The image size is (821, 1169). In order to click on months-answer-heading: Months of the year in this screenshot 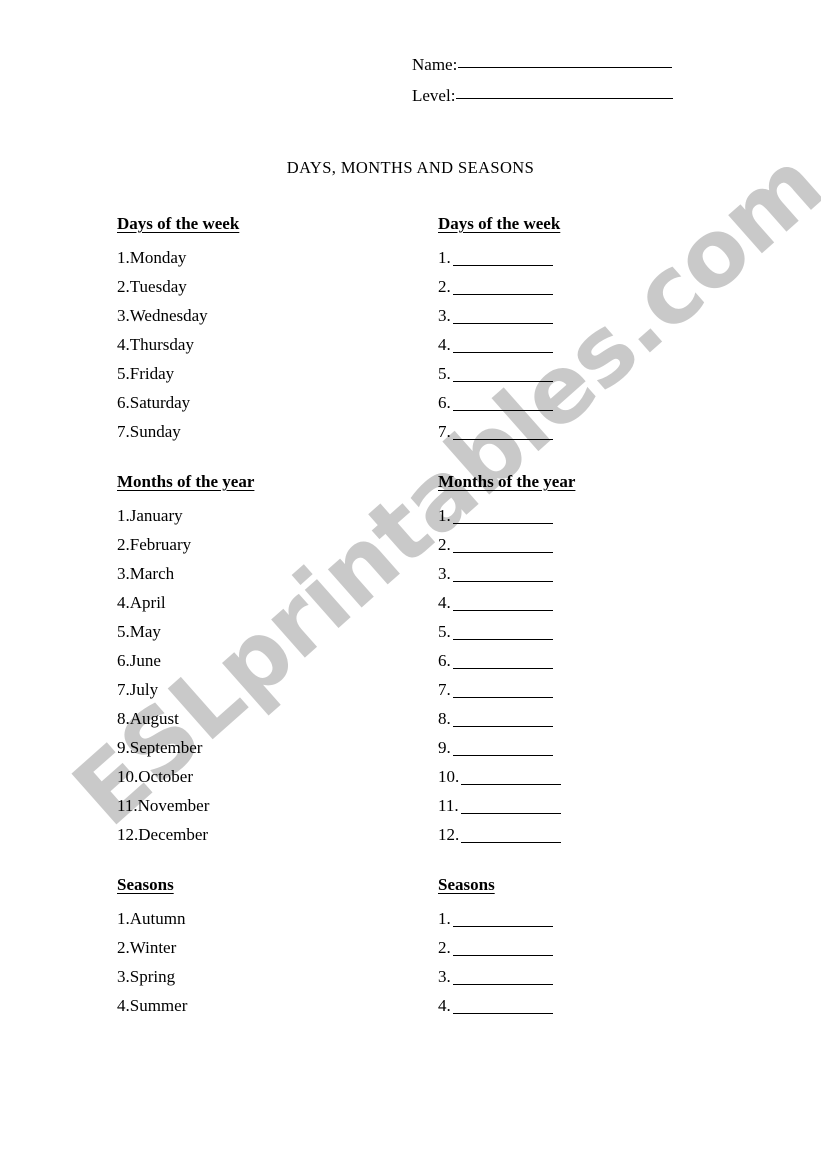, I will do `click(507, 481)`.